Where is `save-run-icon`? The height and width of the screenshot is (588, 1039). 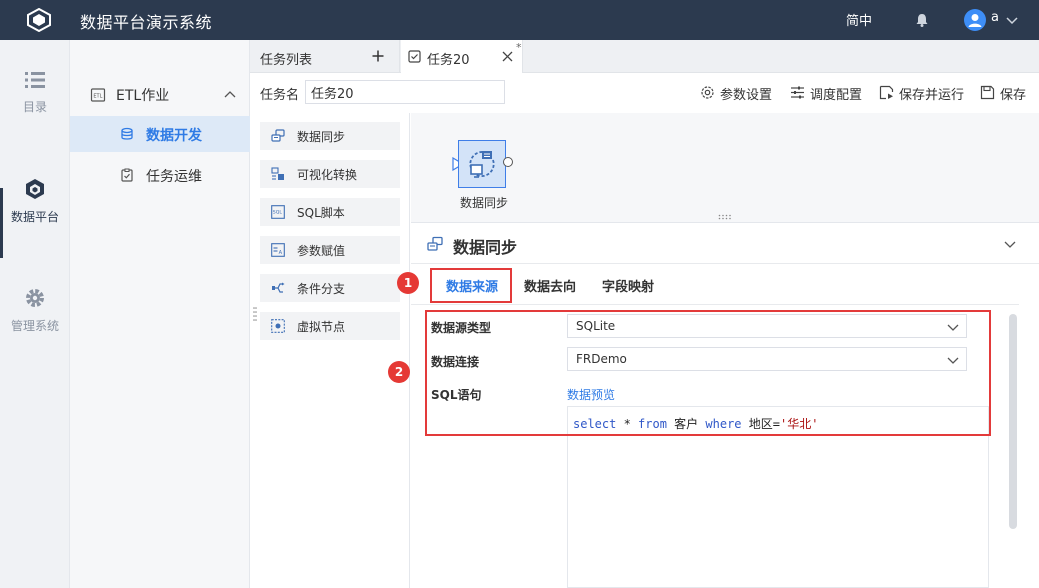
save-run-icon is located at coordinates (886, 92).